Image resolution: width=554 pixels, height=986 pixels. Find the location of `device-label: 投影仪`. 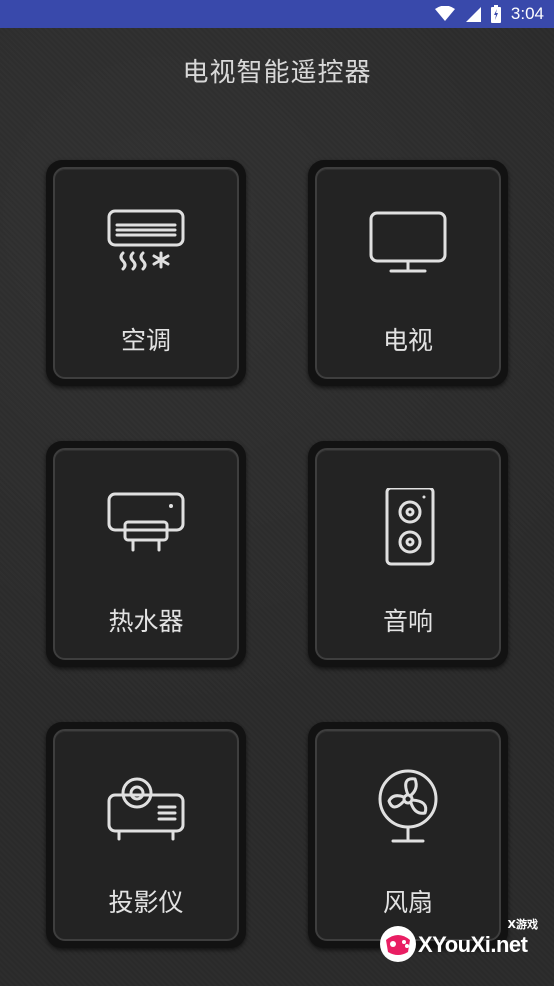

device-label: 投影仪 is located at coordinates (146, 902).